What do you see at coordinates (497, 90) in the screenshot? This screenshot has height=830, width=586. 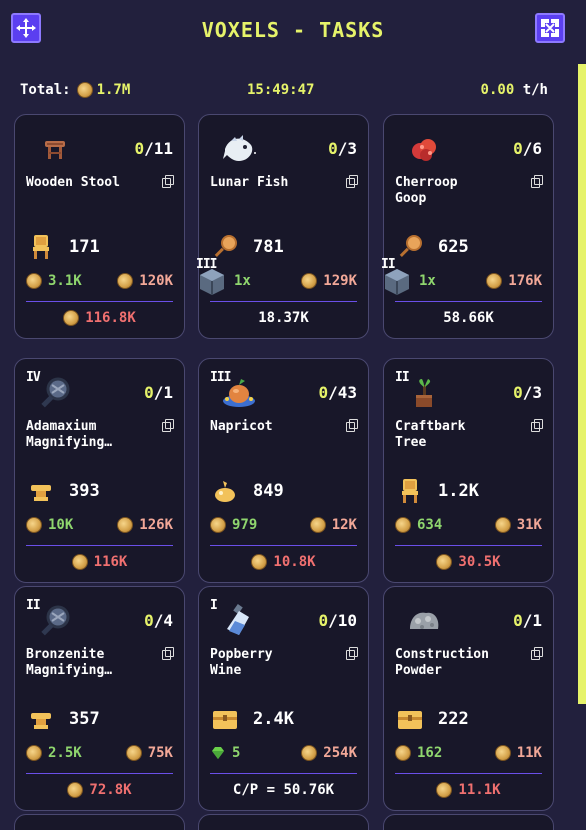 I see `rate-value: 0.00` at bounding box center [497, 90].